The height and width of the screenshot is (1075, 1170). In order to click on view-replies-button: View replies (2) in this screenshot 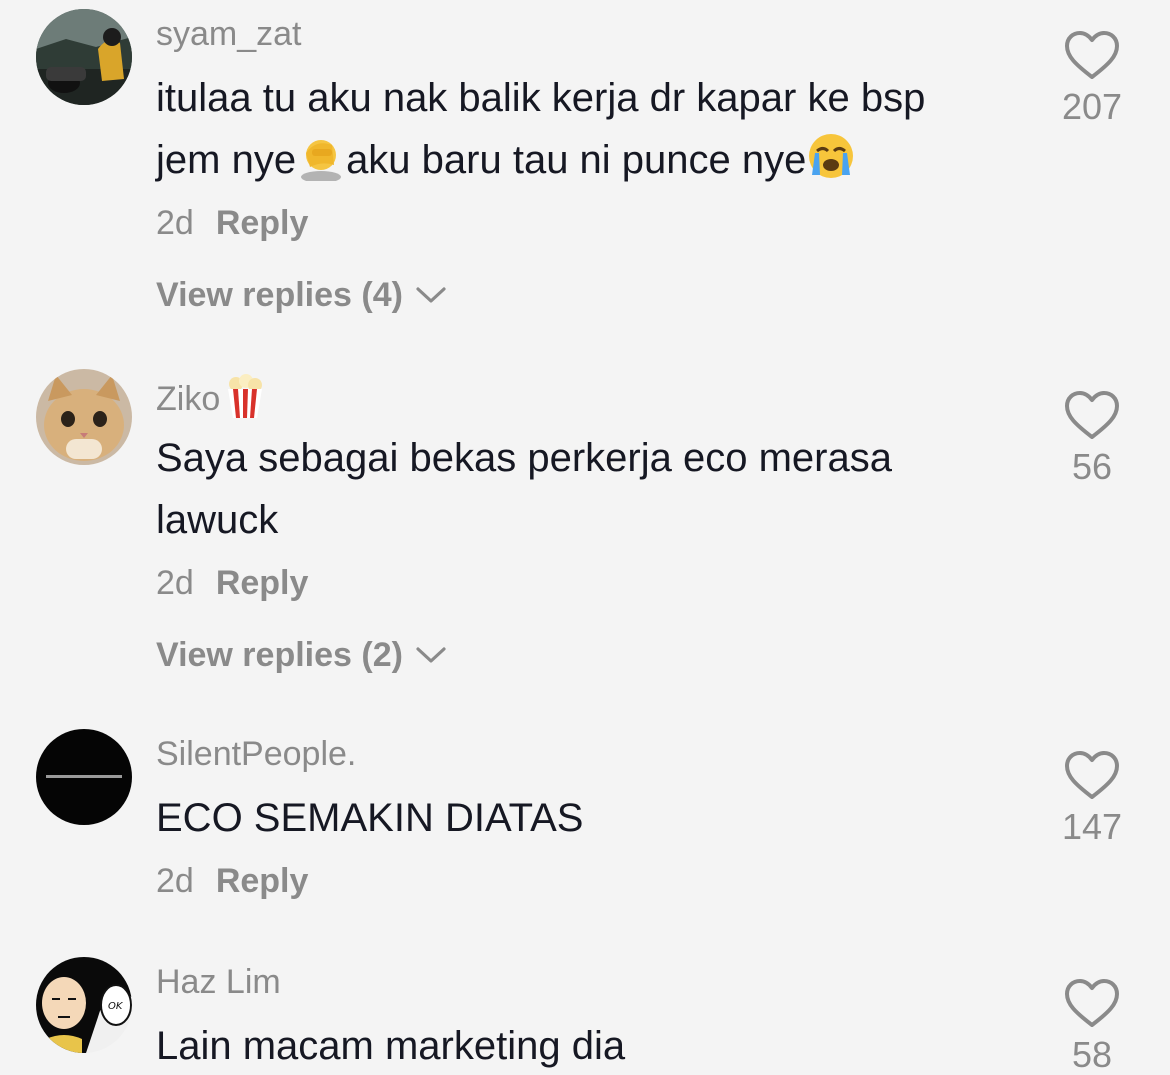, I will do `click(301, 655)`.